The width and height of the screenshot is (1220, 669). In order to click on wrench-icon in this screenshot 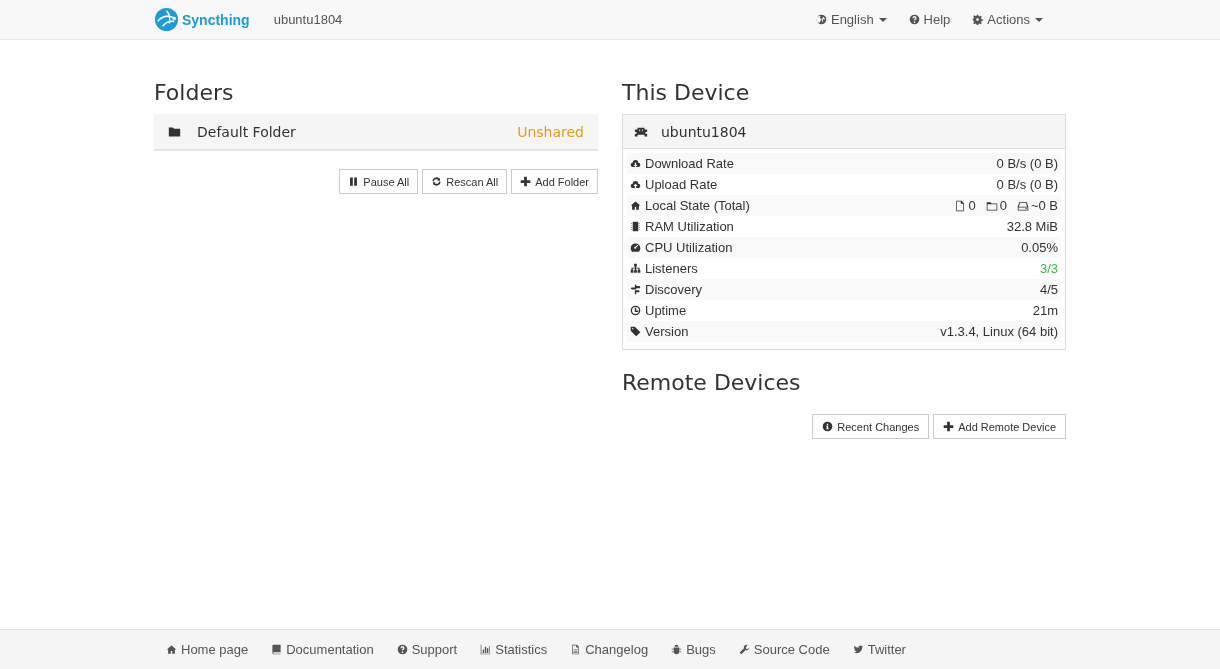, I will do `click(744, 649)`.